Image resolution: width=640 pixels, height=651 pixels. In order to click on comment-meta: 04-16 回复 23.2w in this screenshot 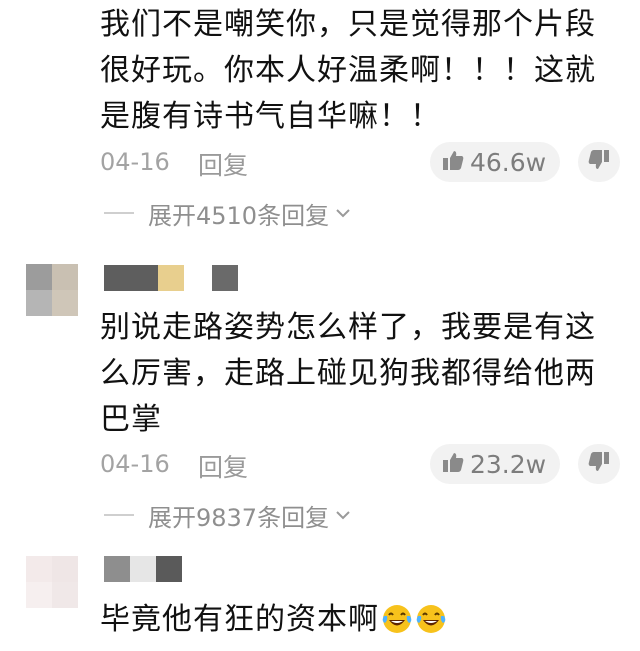, I will do `click(360, 464)`.